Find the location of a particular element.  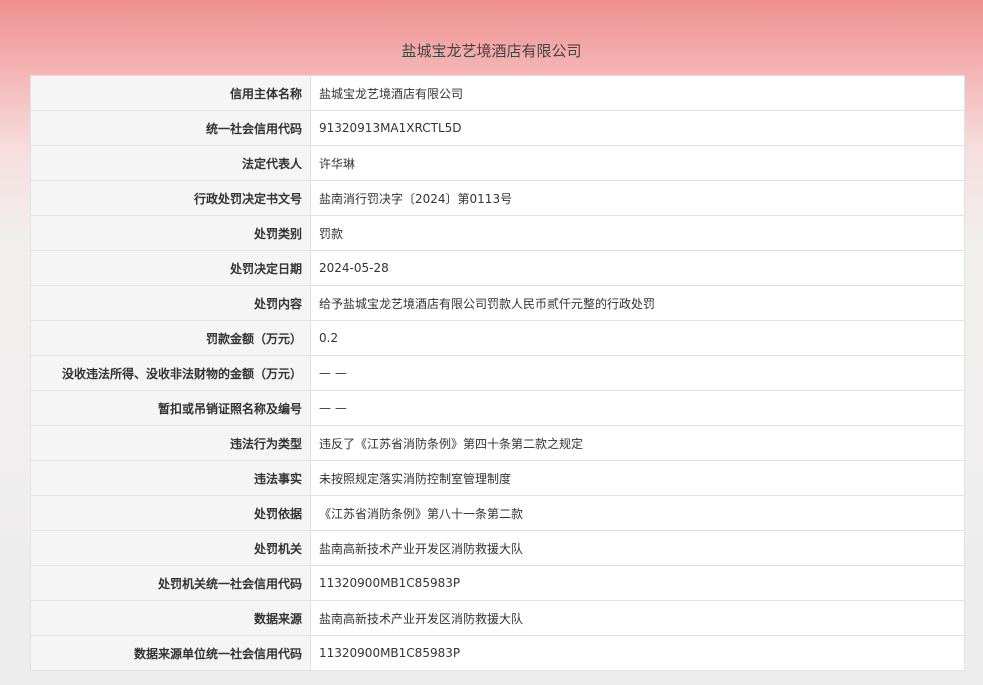

table-row: 处罚机关 盐南高新技术产业开发区消防救援大队 is located at coordinates (497, 548).